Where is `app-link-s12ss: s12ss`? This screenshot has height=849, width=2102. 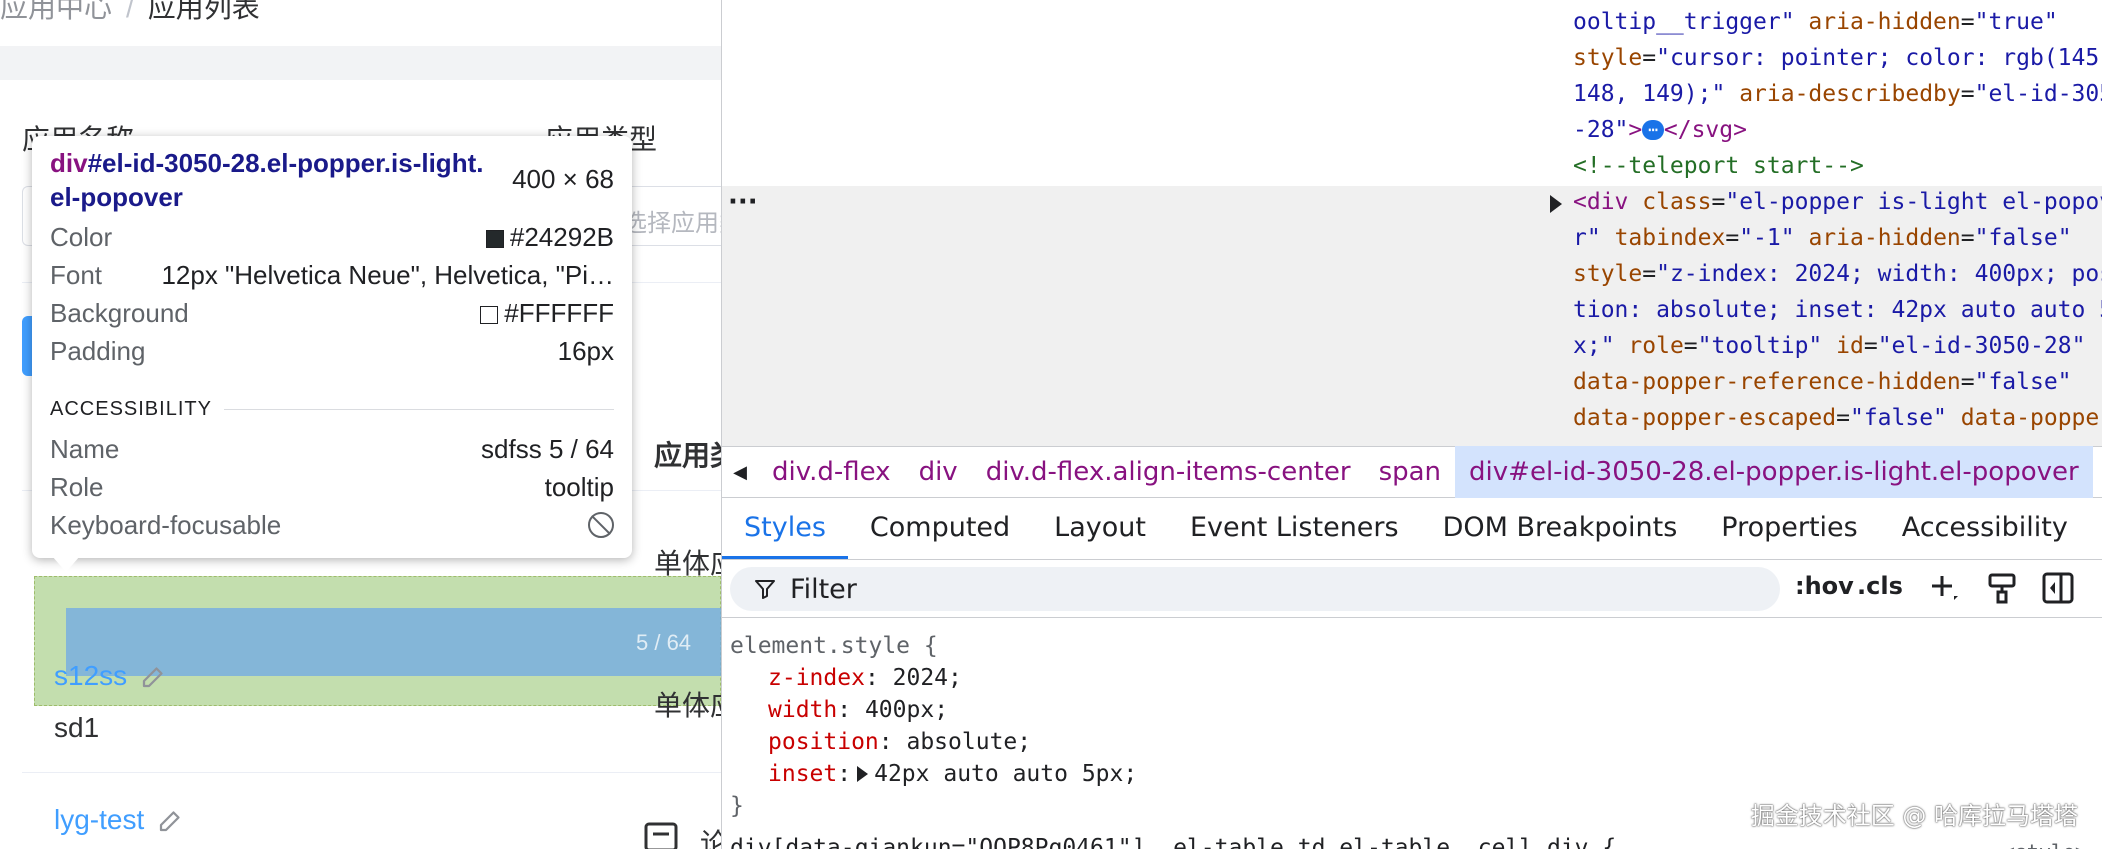
app-link-s12ss: s12ss is located at coordinates (111, 676).